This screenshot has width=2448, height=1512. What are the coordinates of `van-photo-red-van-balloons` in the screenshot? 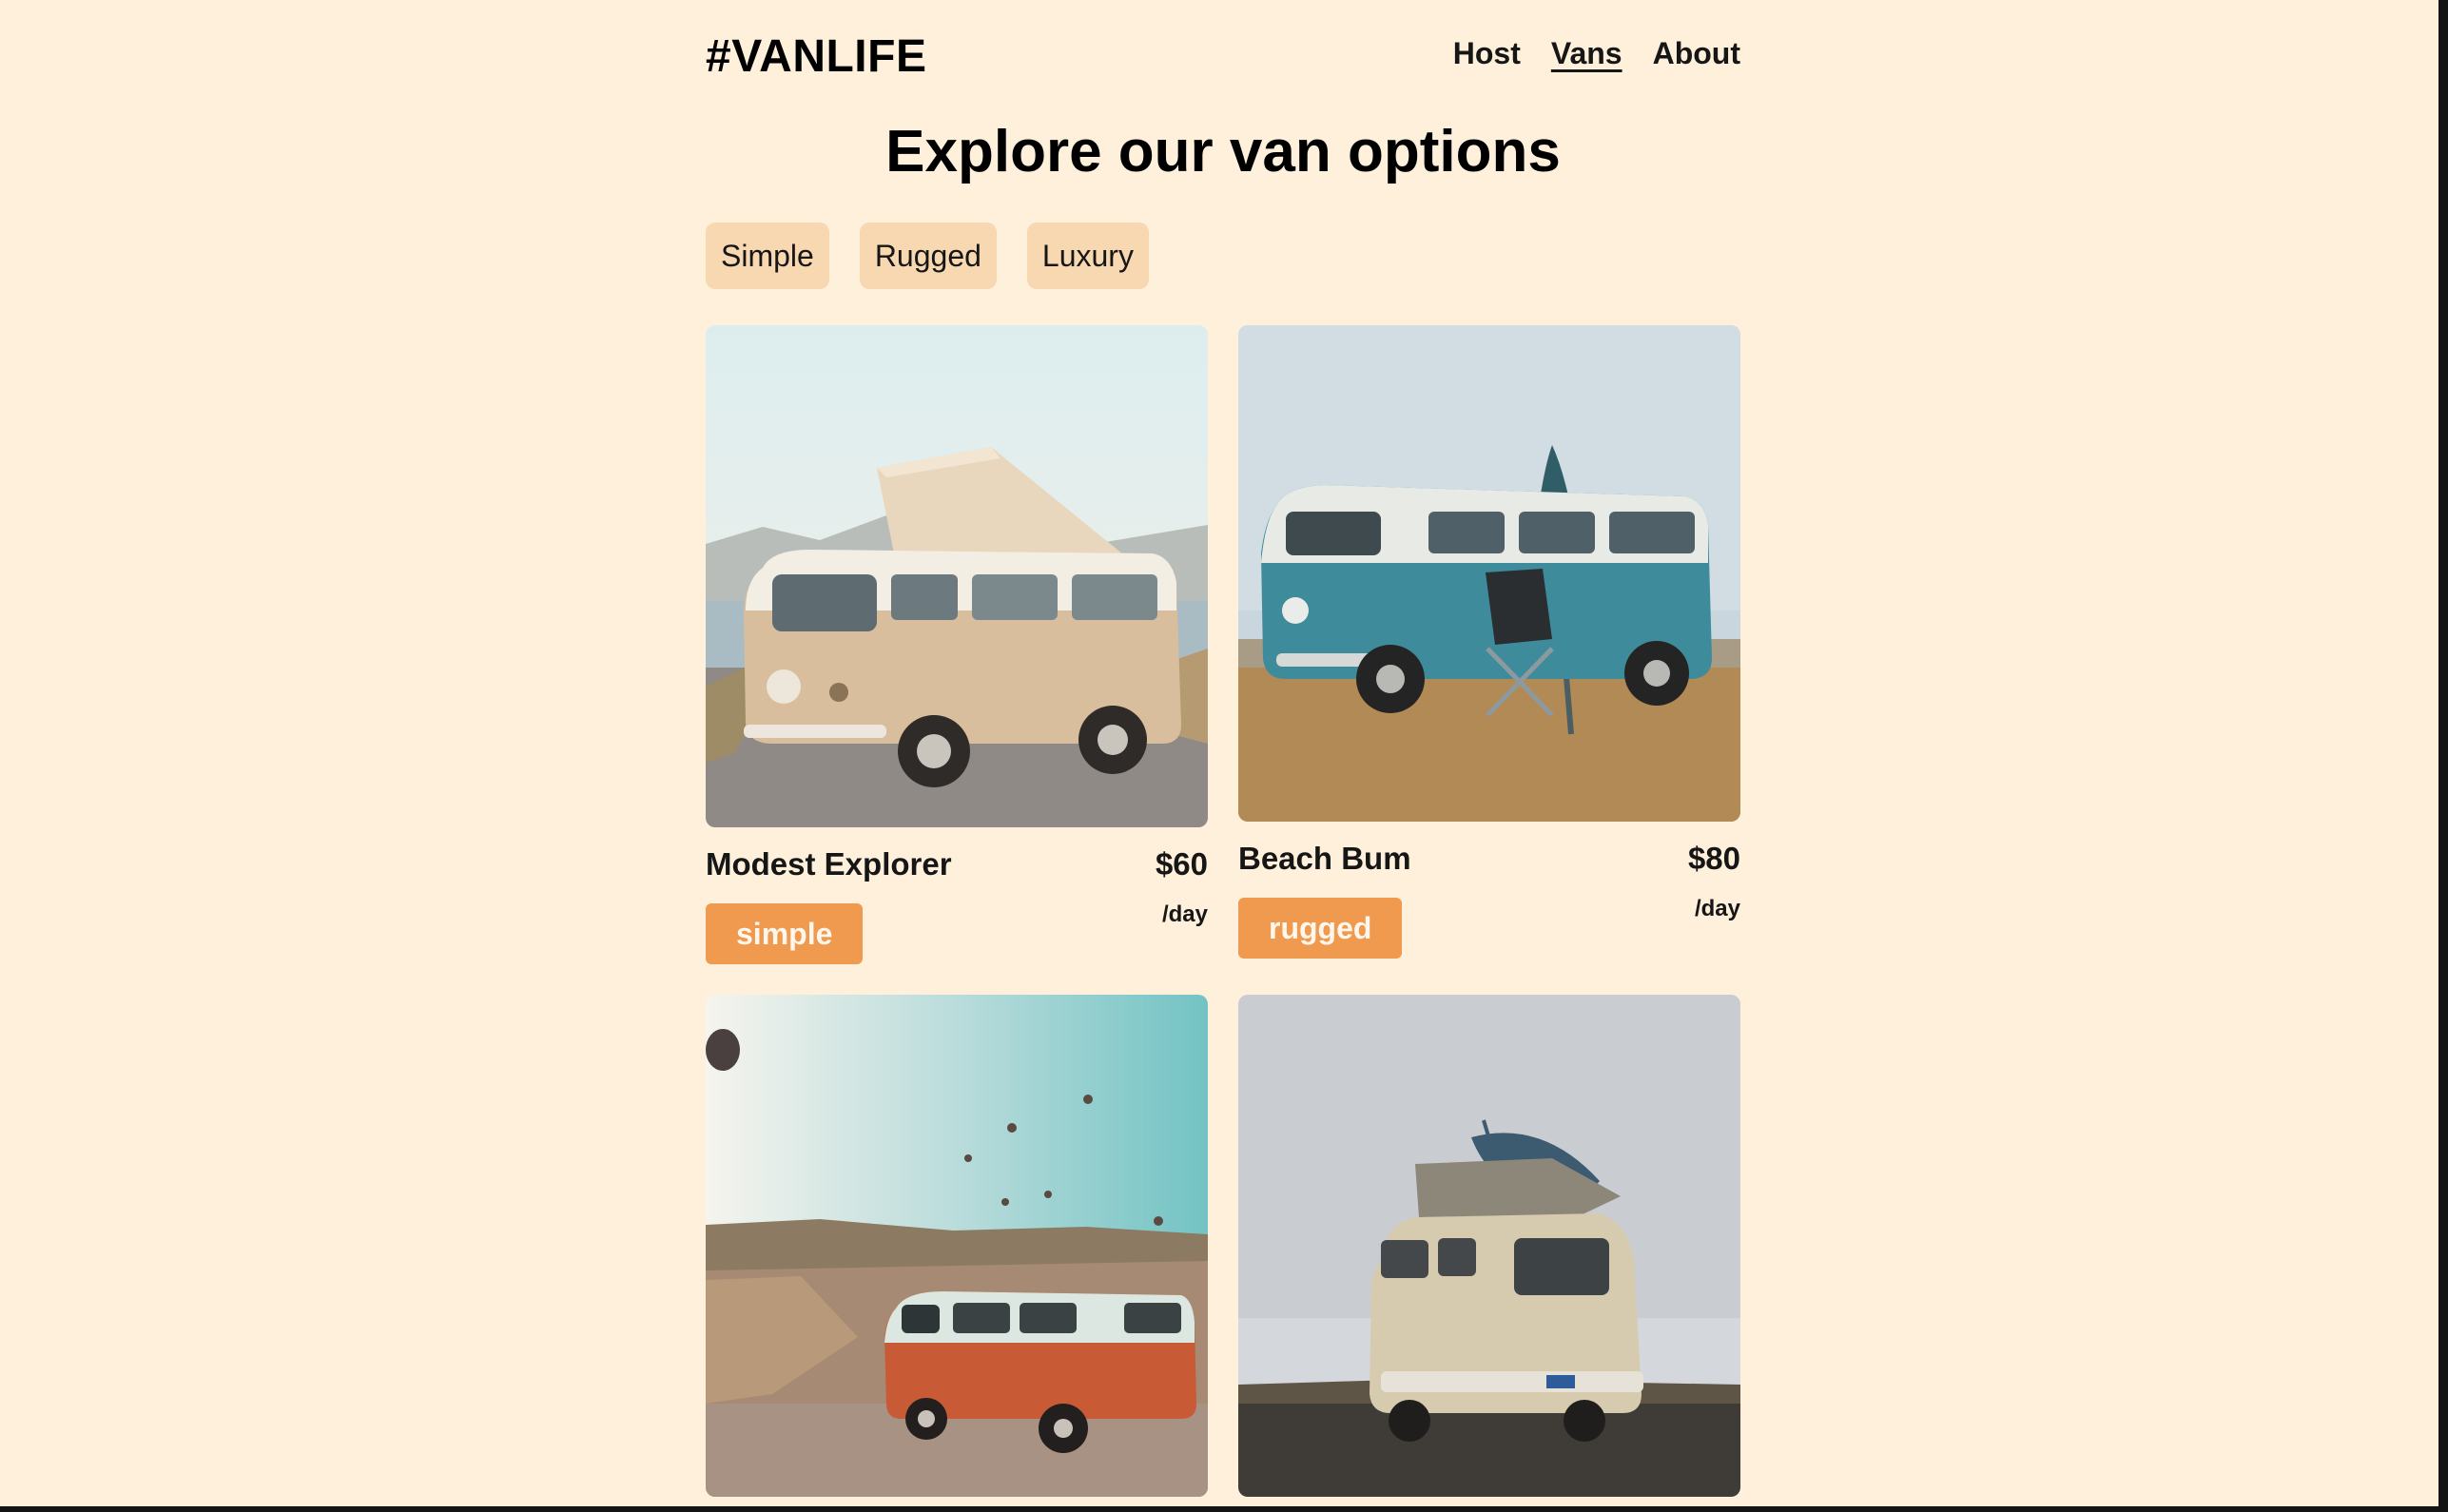 It's located at (957, 1246).